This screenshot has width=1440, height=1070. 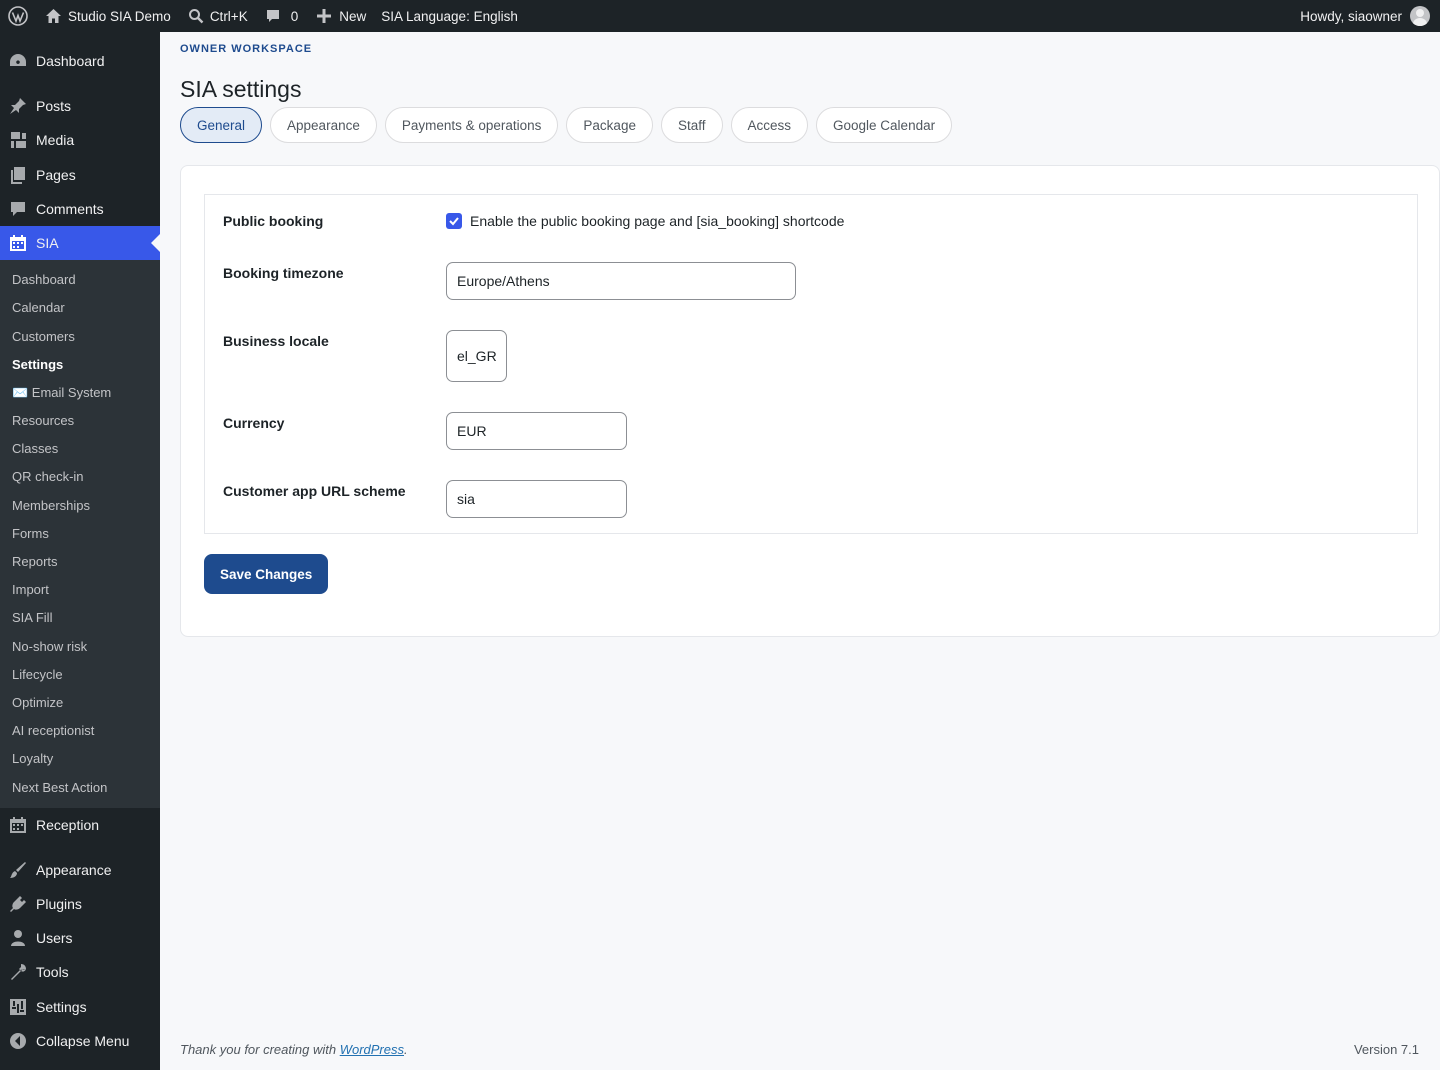 What do you see at coordinates (276, 341) in the screenshot?
I see `locale-label: Business locale` at bounding box center [276, 341].